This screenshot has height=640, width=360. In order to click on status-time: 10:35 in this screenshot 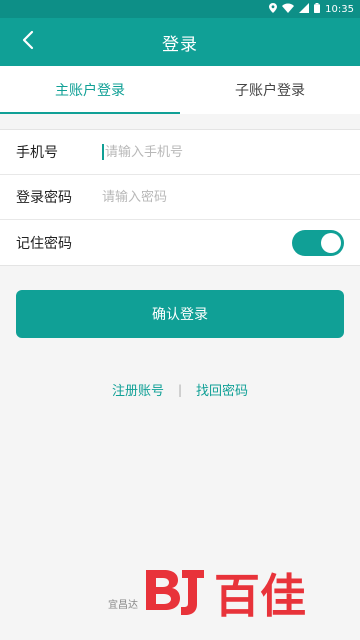, I will do `click(339, 9)`.